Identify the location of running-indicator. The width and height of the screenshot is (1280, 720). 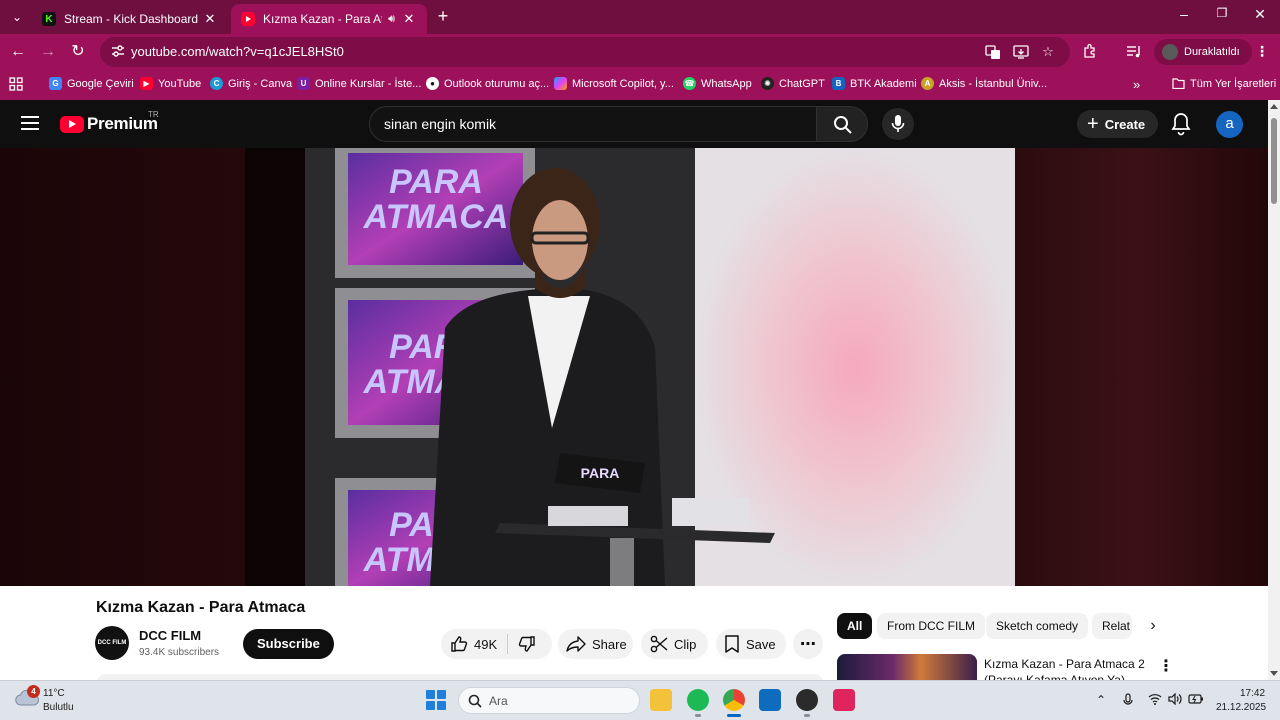
(698, 715).